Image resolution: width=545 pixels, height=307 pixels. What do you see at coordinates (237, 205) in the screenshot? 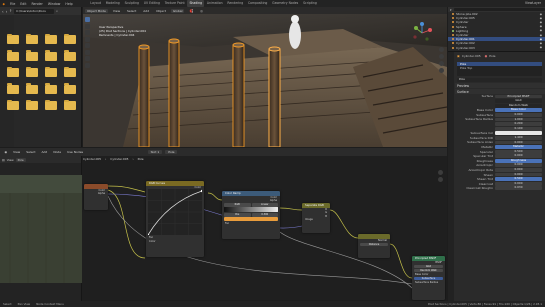
I see `ramp-color-mode: RGB` at bounding box center [237, 205].